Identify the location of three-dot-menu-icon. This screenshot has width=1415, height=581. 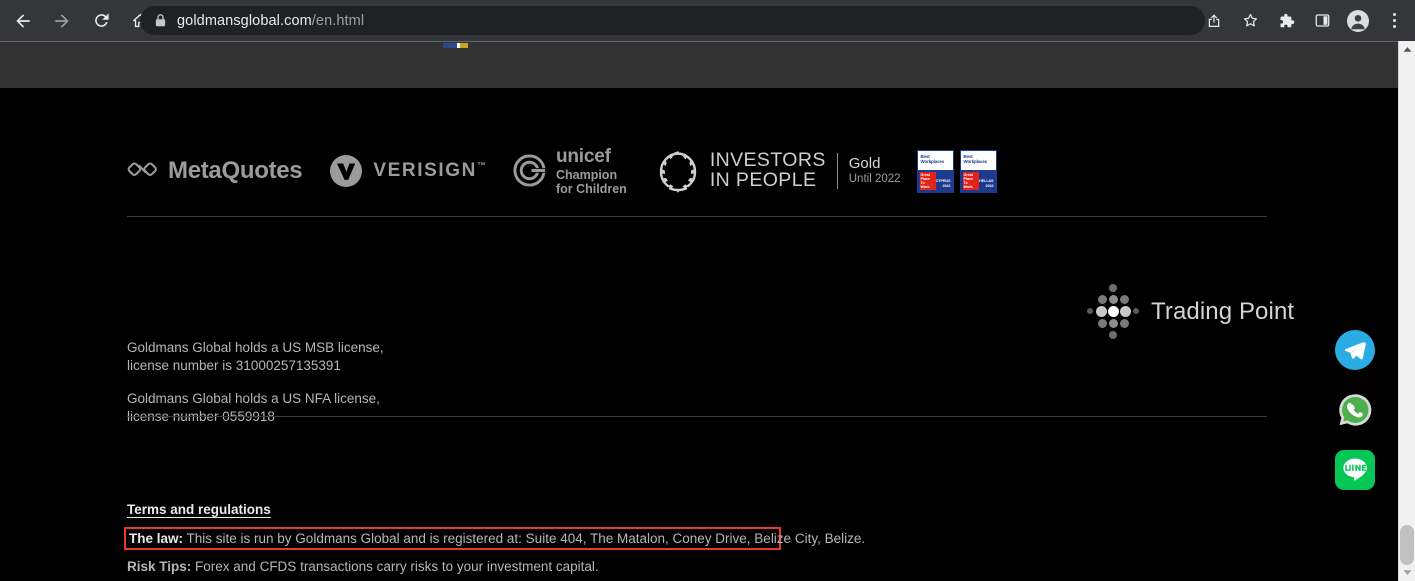
(1394, 20).